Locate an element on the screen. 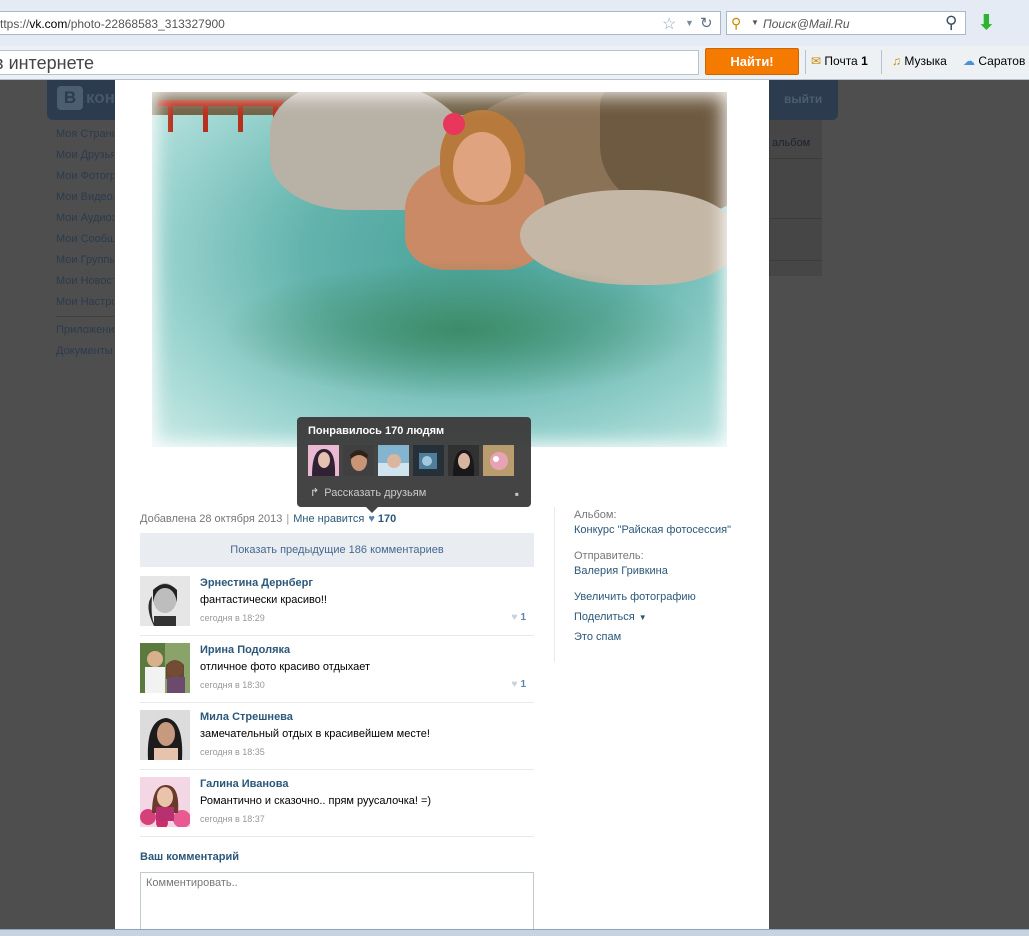 This screenshot has width=1029, height=936. find-button: Найти! is located at coordinates (752, 61).